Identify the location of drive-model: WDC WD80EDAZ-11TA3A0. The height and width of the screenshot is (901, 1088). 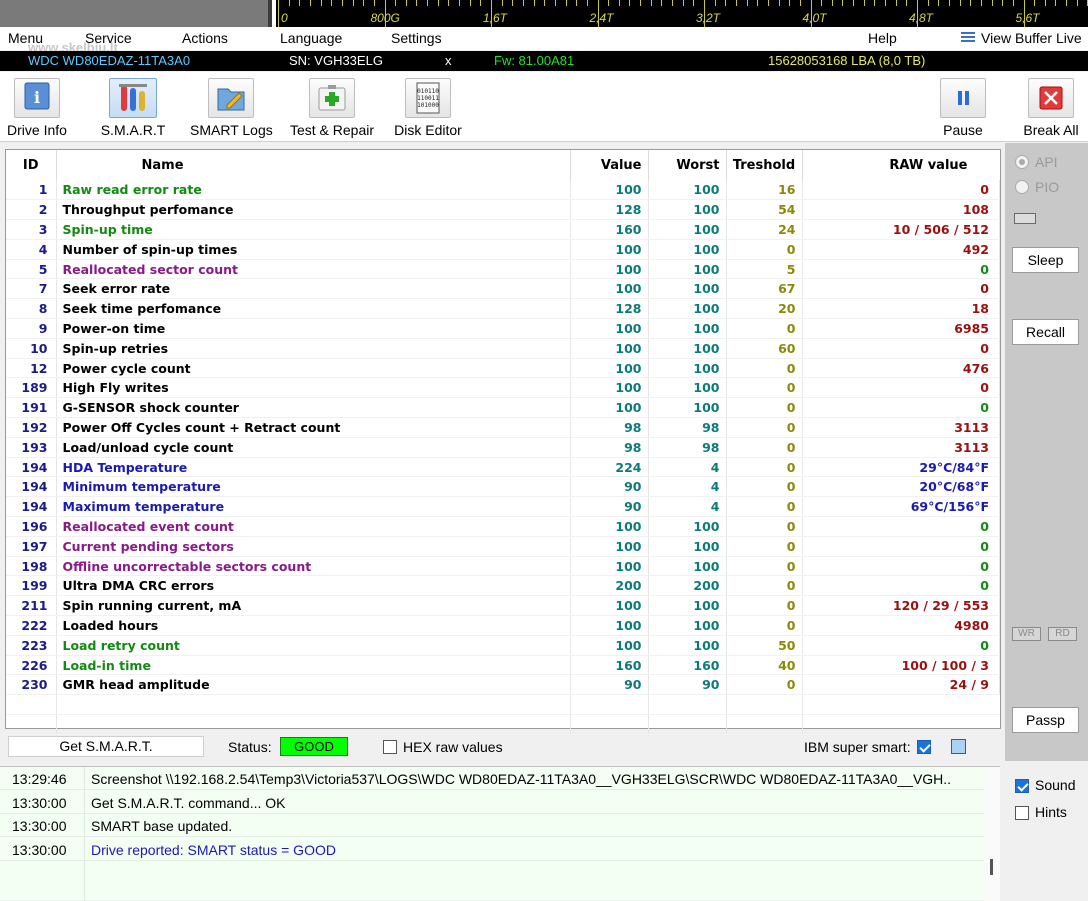
(109, 60).